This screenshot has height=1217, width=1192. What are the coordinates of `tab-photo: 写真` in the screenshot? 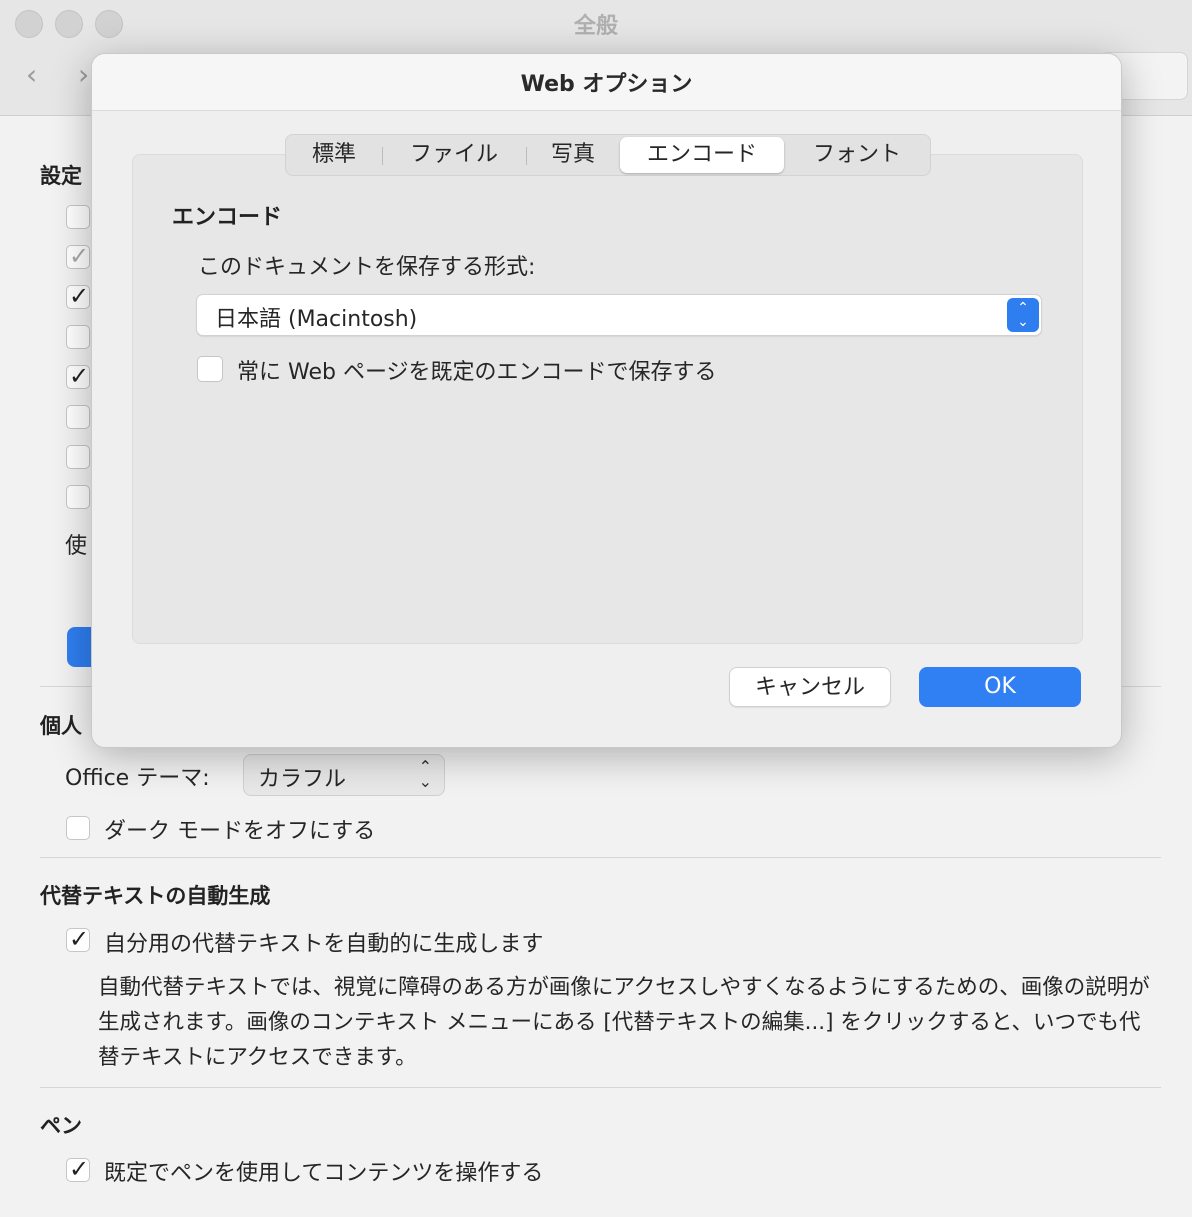 It's located at (573, 155).